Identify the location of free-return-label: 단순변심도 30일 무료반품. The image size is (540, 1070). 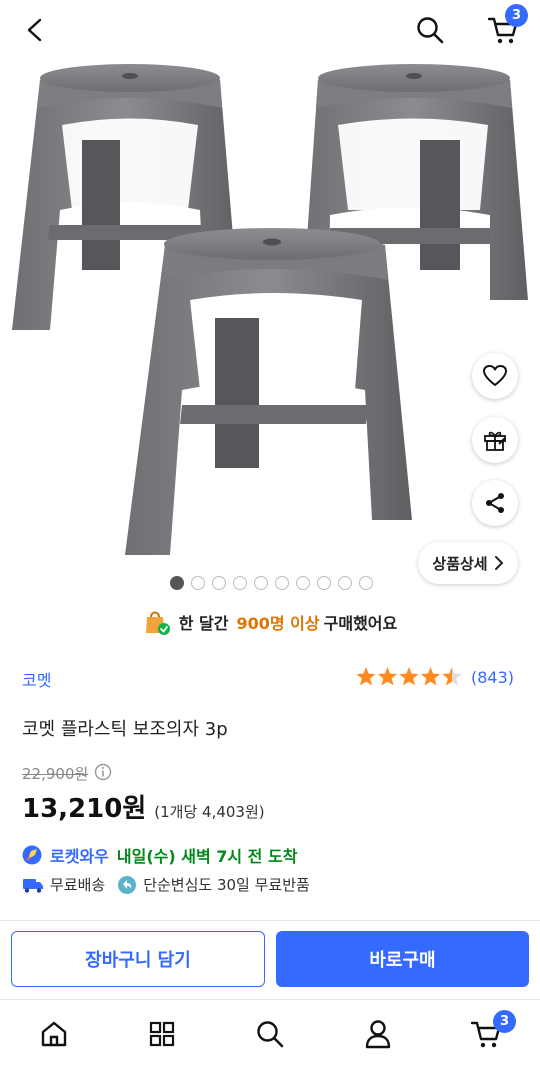
(226, 885).